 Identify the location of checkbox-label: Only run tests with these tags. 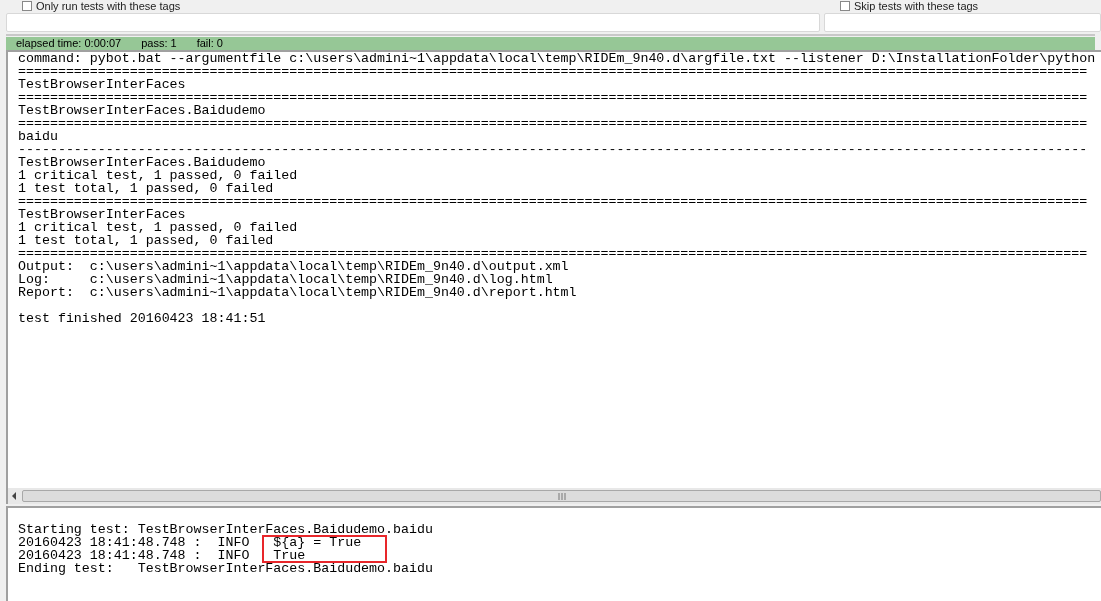
(108, 6).